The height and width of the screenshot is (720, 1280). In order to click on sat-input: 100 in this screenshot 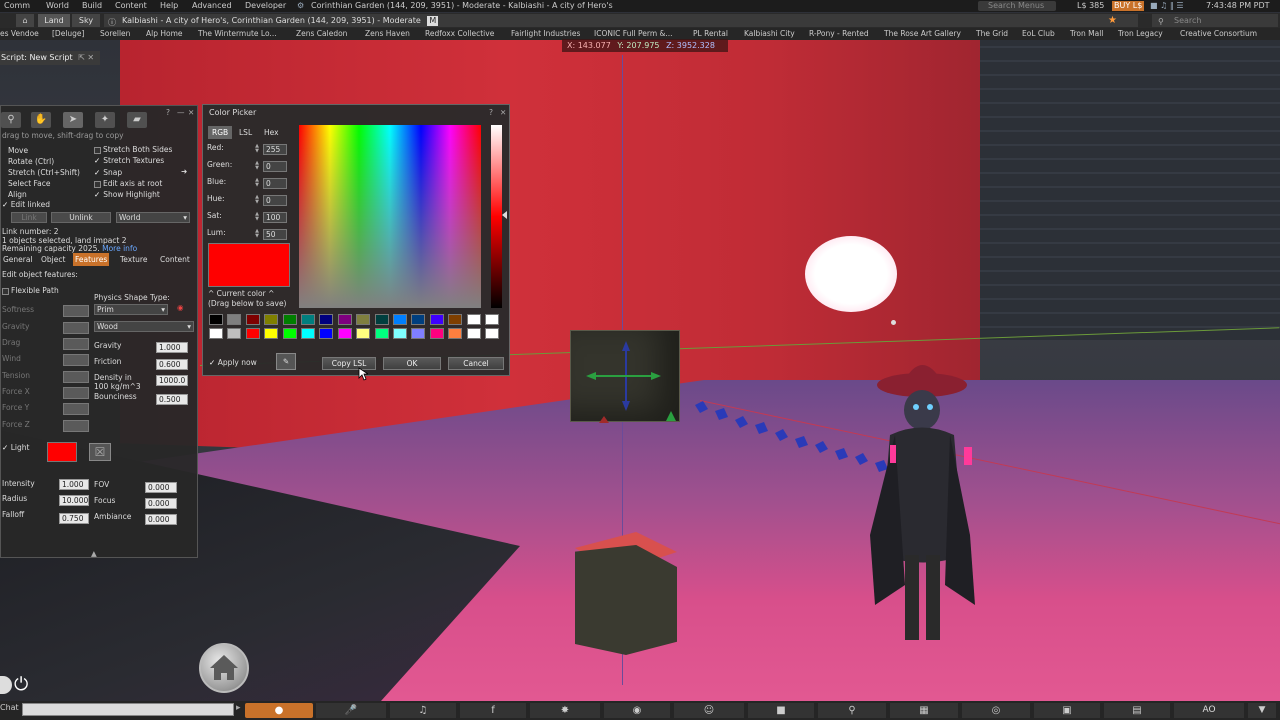, I will do `click(275, 217)`.